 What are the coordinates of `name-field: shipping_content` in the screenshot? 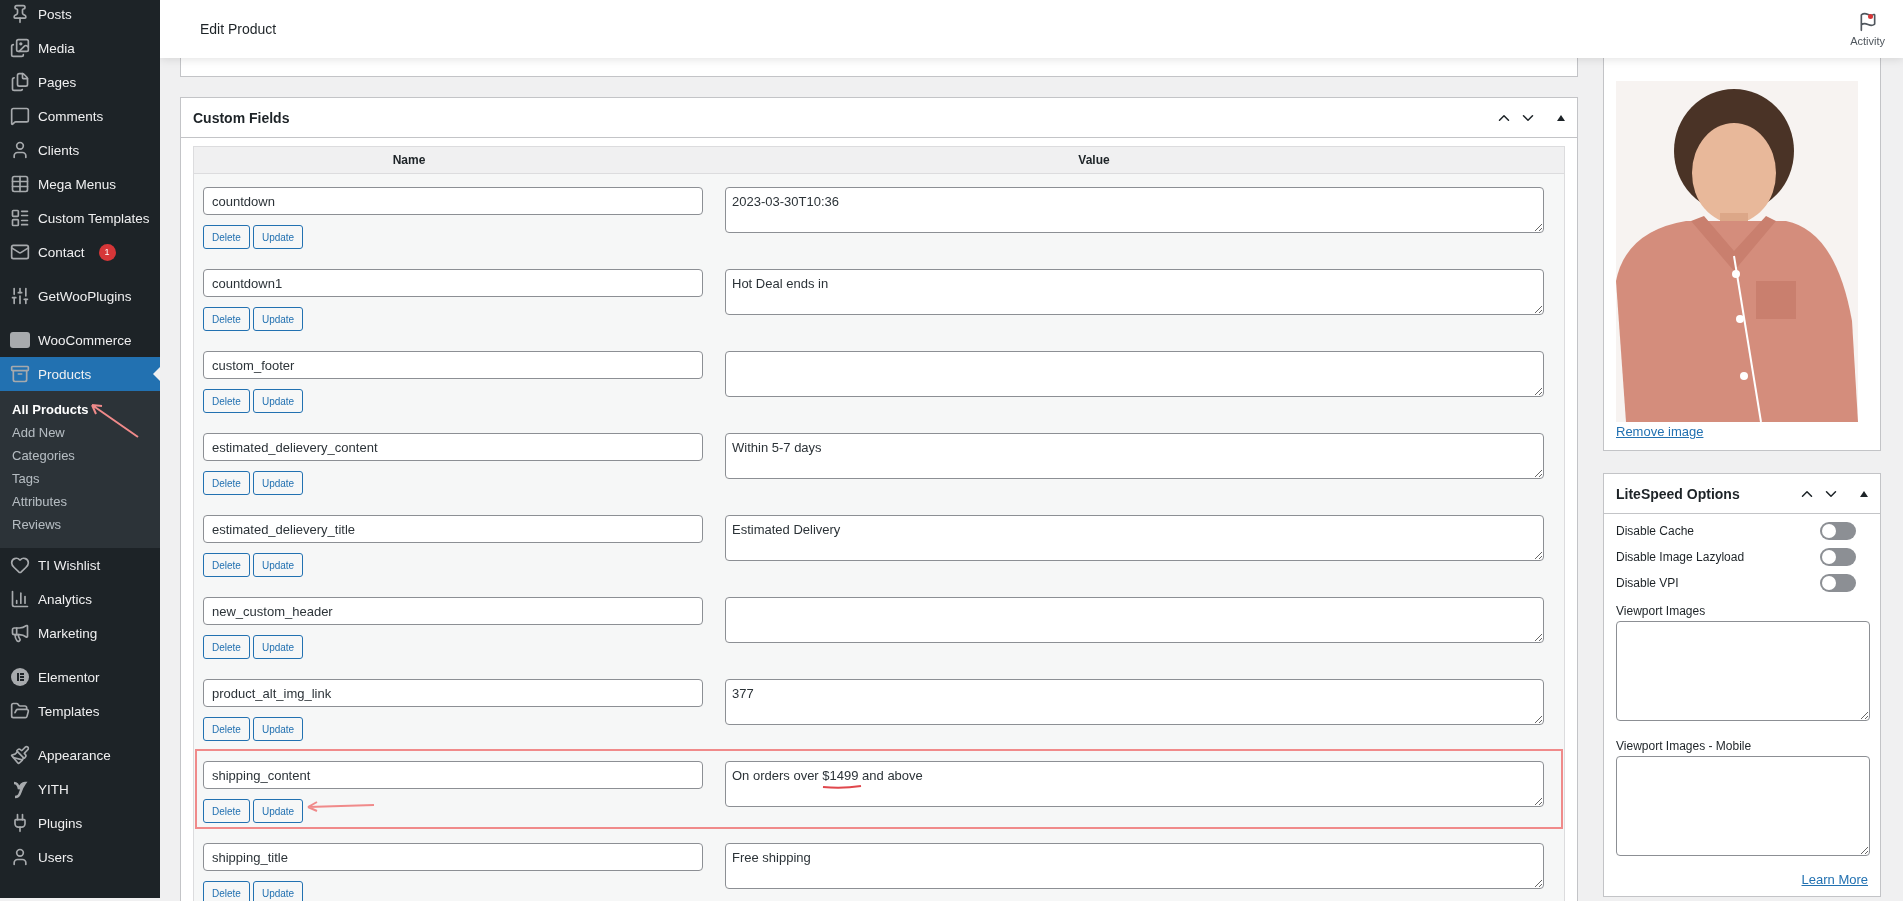 It's located at (453, 775).